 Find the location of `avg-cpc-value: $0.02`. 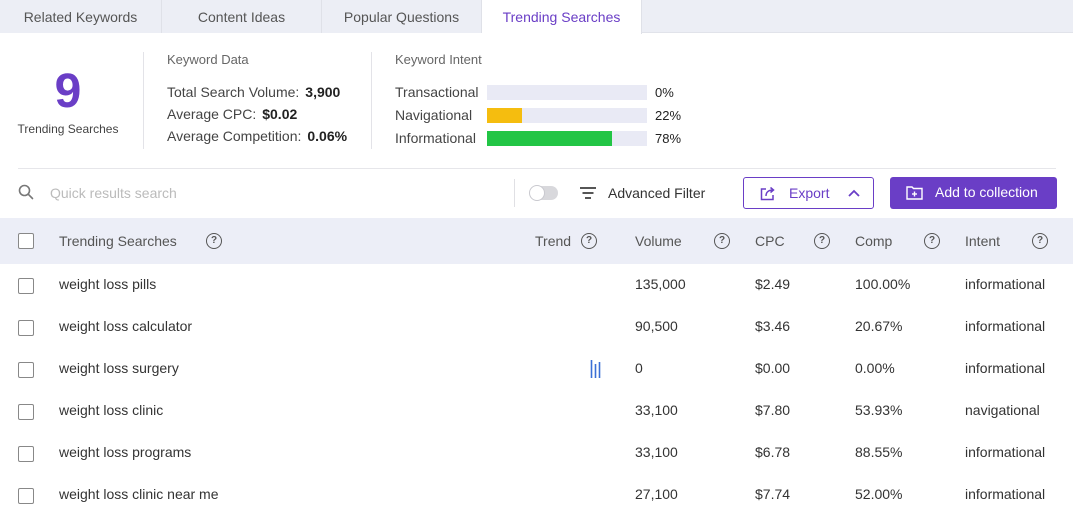

avg-cpc-value: $0.02 is located at coordinates (280, 114).